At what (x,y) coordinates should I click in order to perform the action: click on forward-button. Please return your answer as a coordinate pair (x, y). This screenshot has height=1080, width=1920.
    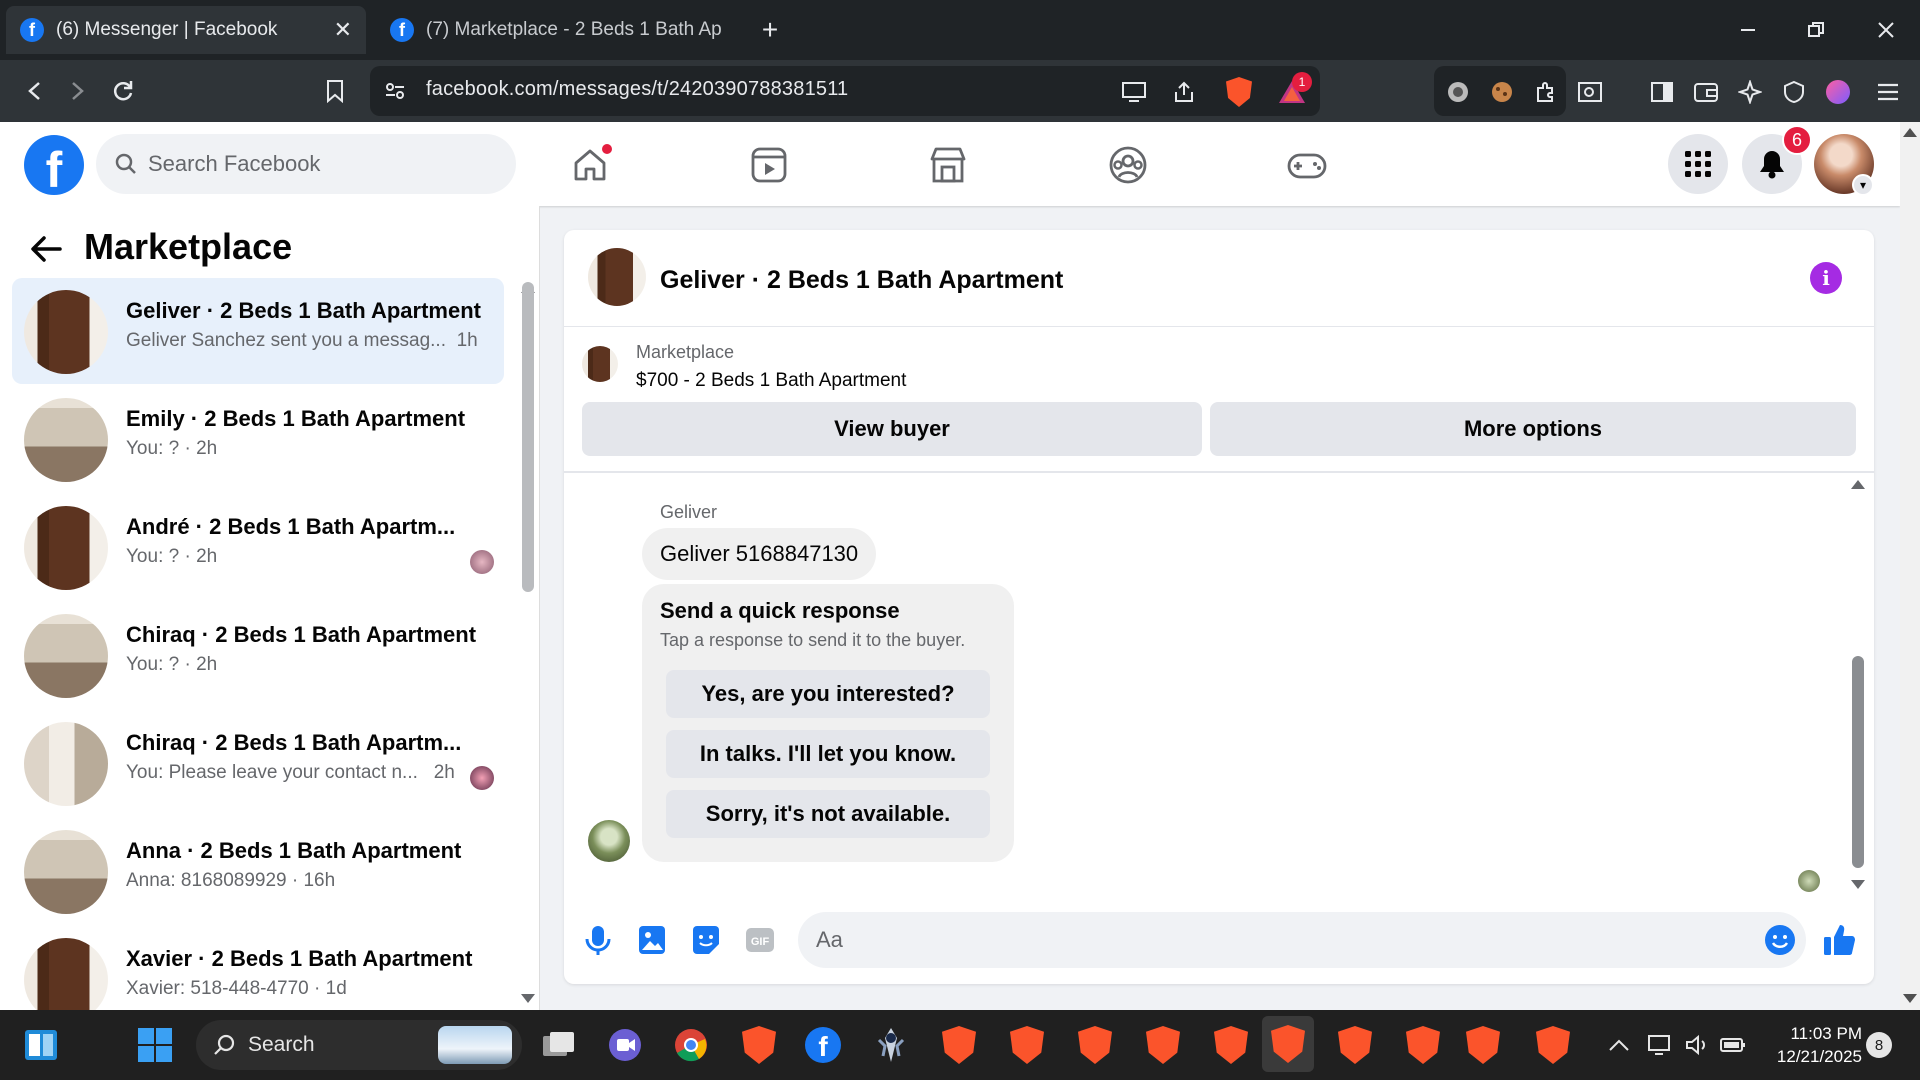
    Looking at the image, I should click on (77, 91).